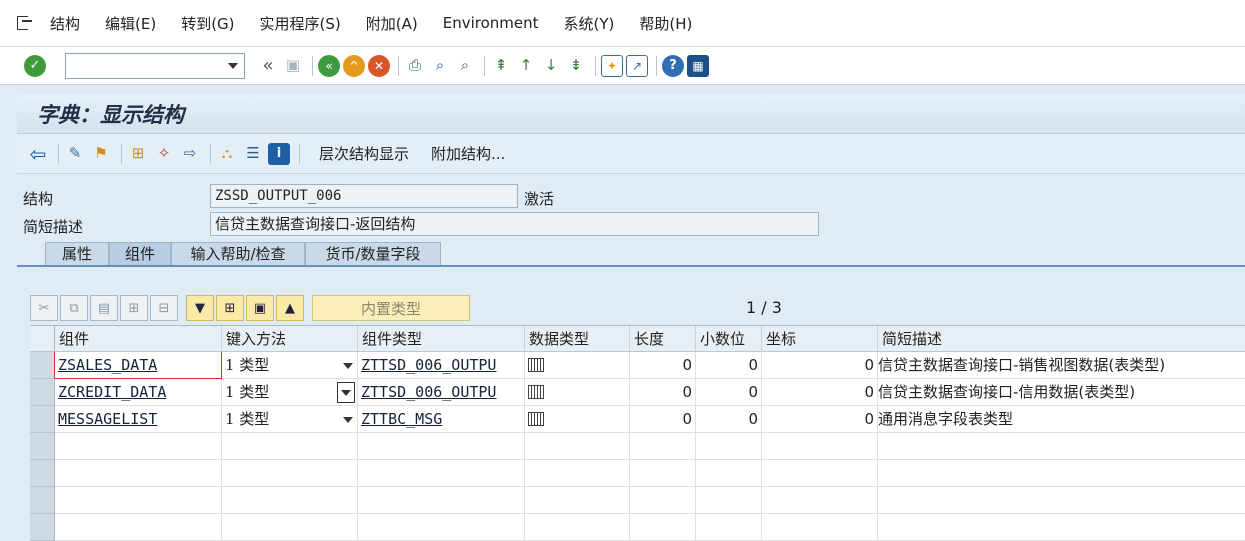 The height and width of the screenshot is (541, 1245). What do you see at coordinates (441, 392) in the screenshot?
I see `component-type-cell: ZTTSD_006_OUTPU` at bounding box center [441, 392].